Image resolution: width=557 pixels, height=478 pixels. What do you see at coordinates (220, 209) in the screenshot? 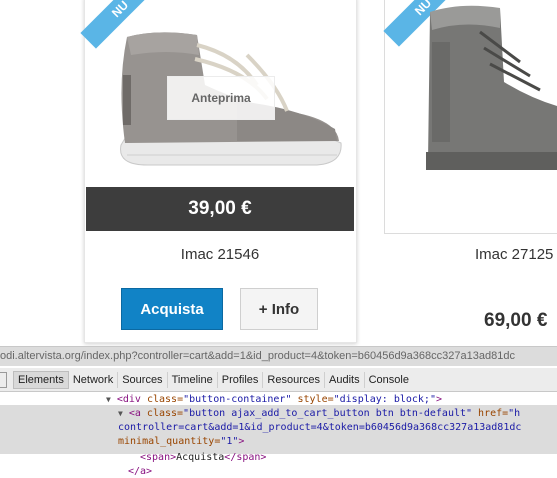
I see `price-bar: 39,00 €` at bounding box center [220, 209].